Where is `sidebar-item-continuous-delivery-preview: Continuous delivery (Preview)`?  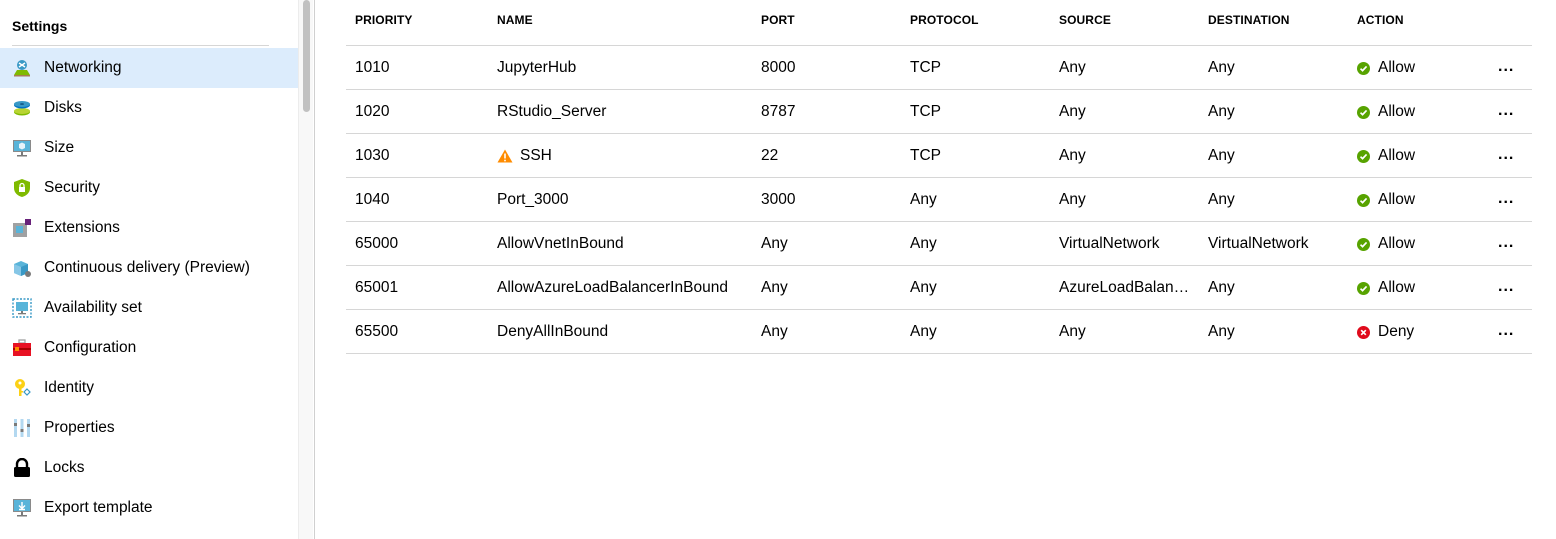 sidebar-item-continuous-delivery-preview: Continuous delivery (Preview) is located at coordinates (149, 268).